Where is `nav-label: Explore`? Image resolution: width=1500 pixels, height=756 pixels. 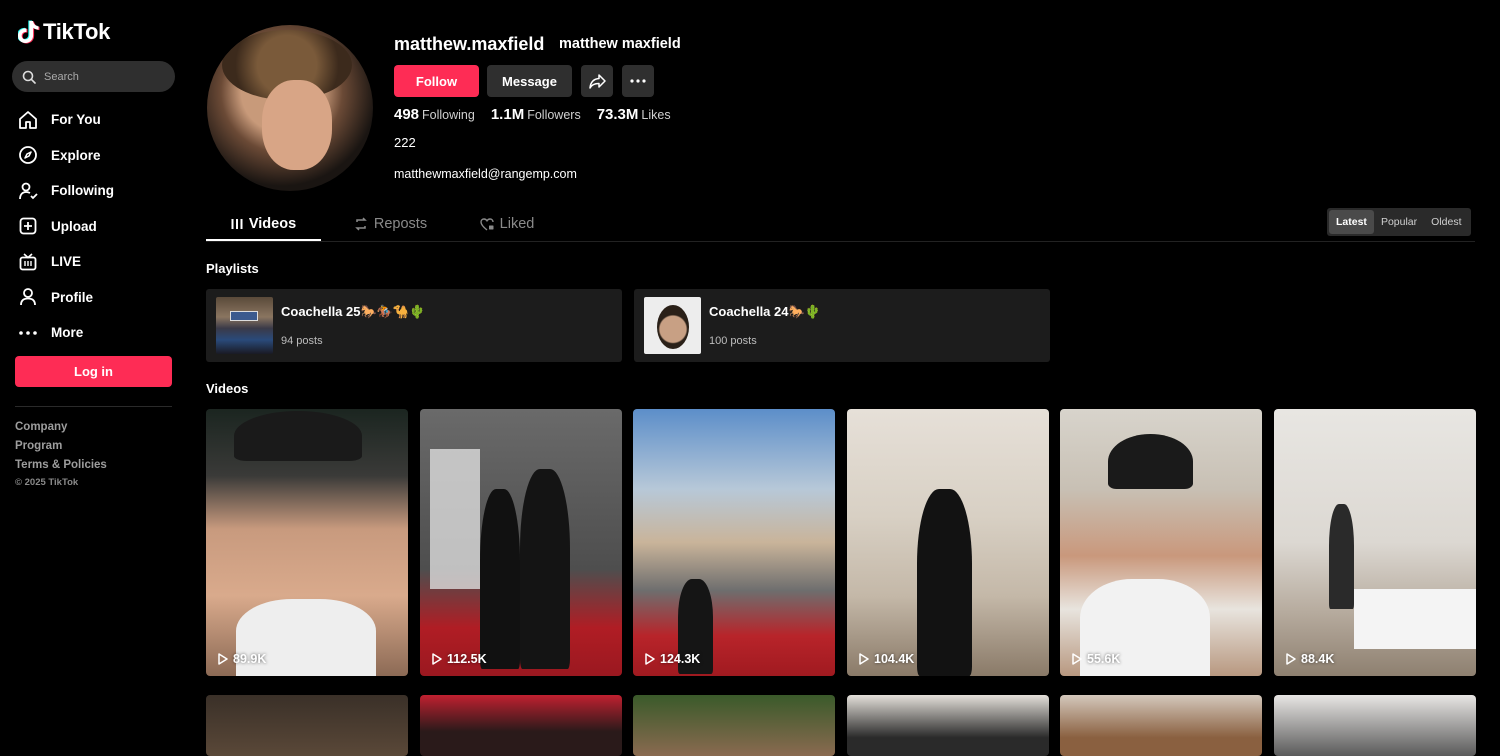
nav-label: Explore is located at coordinates (76, 155).